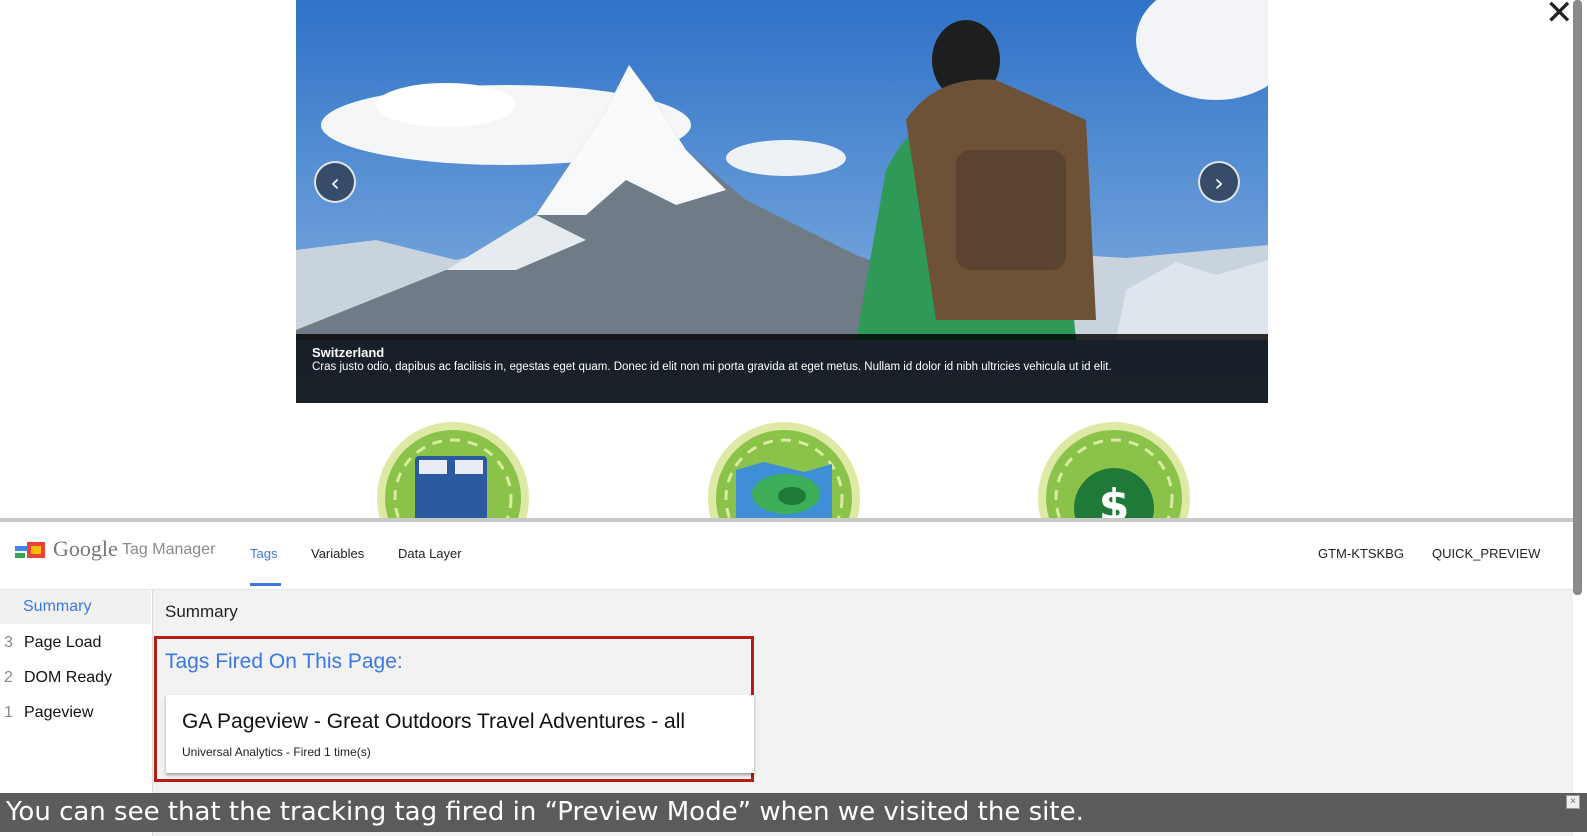 This screenshot has height=836, width=1587. What do you see at coordinates (1573, 802) in the screenshot?
I see `subtitle-close-icon: ×` at bounding box center [1573, 802].